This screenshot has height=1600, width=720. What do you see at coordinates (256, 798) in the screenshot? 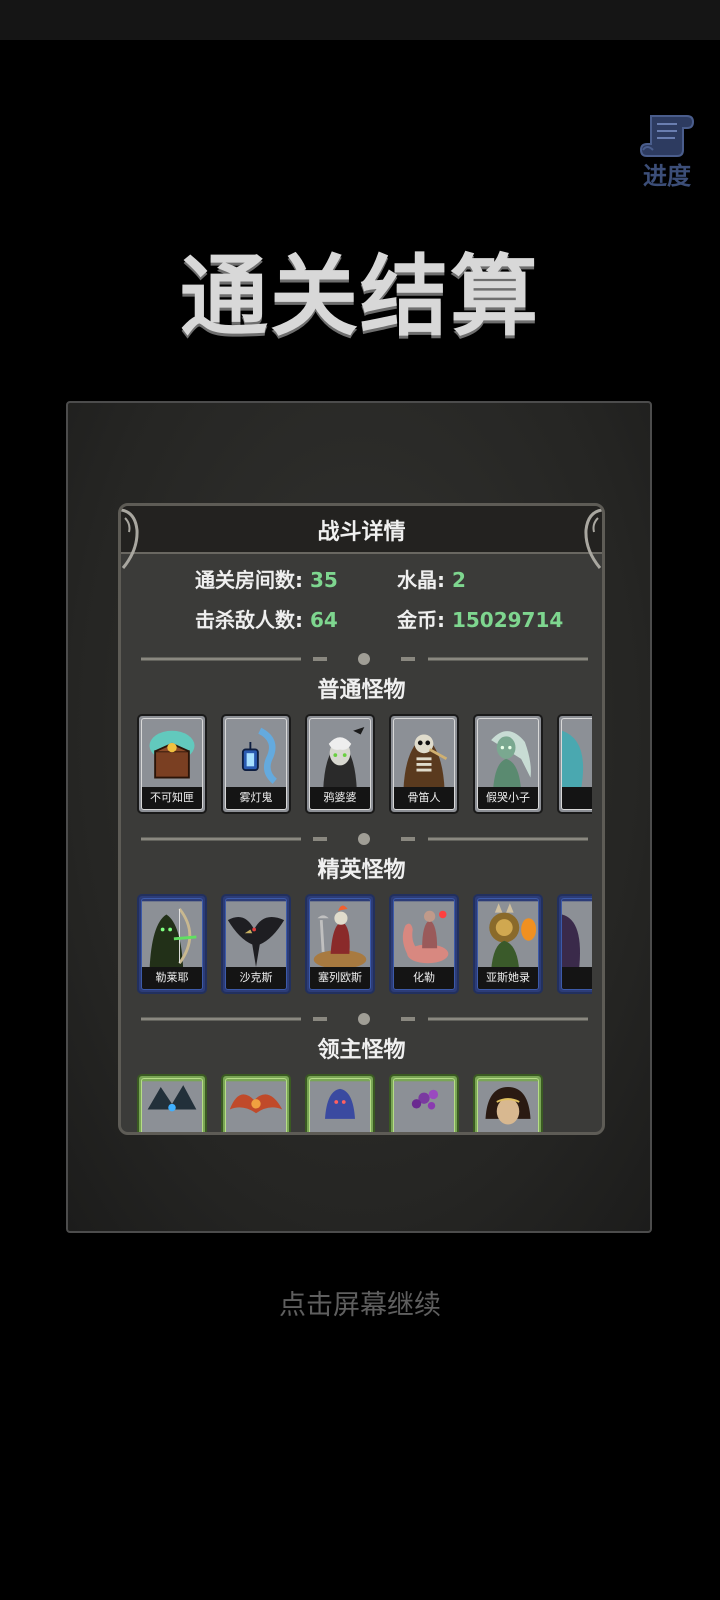
I see `monster-name: 雾灯鬼` at bounding box center [256, 798].